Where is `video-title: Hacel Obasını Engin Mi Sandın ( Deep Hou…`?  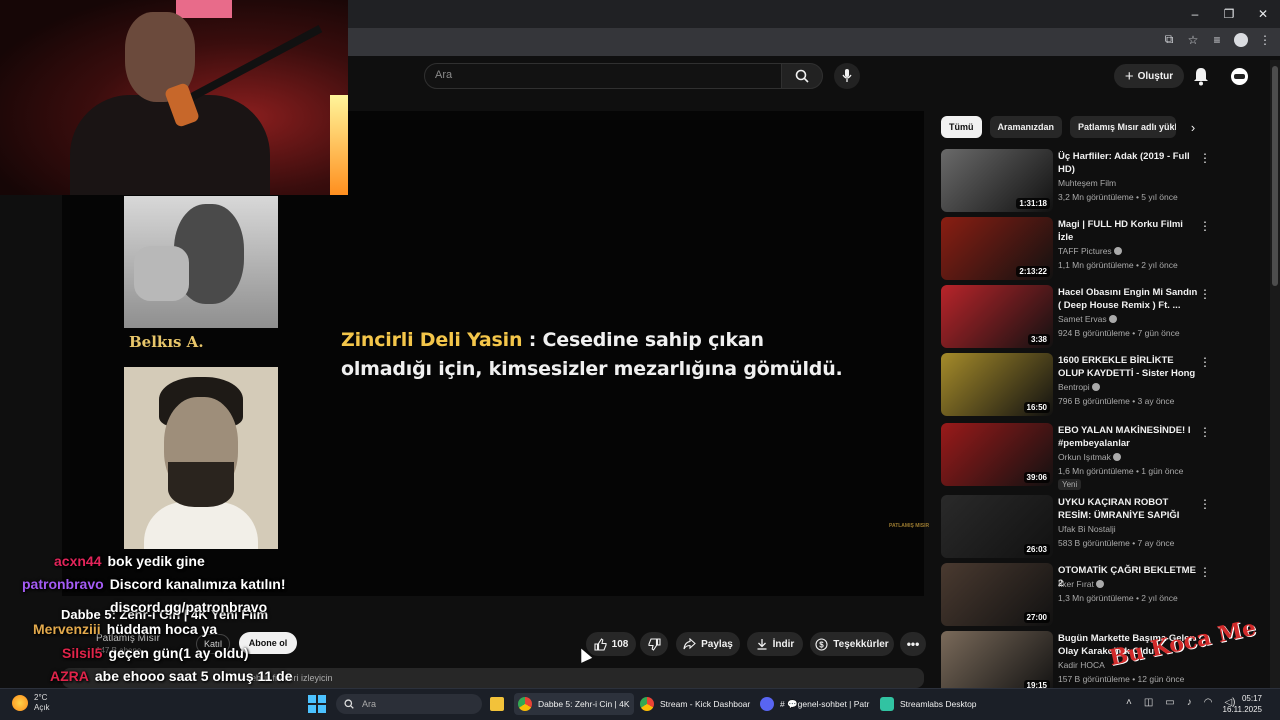
video-title: Hacel Obasını Engin Mi Sandın ( Deep Hou… is located at coordinates (1128, 299).